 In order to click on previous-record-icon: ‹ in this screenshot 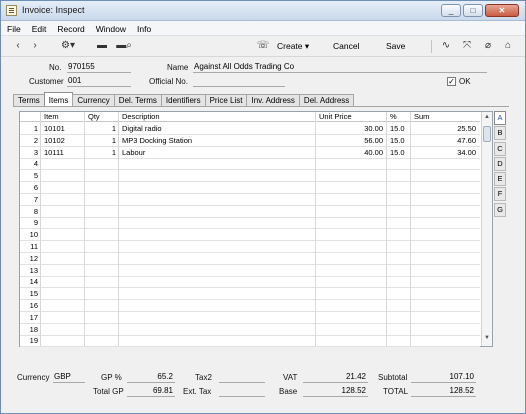, I will do `click(18, 46)`.